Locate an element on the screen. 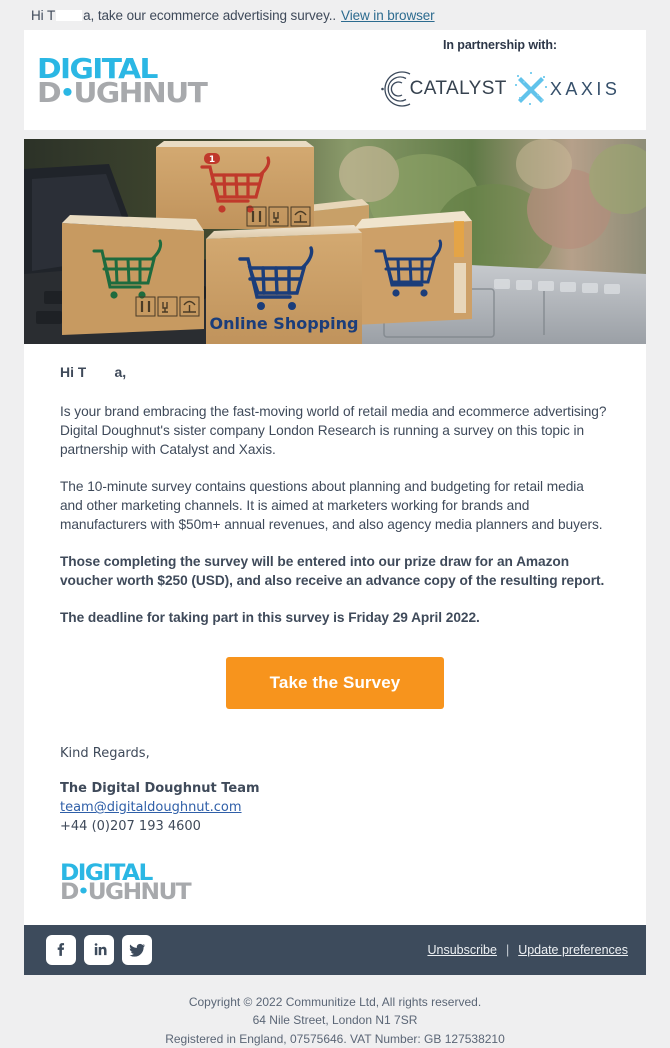  team-phone-text: +44 (0)207 193 4600 is located at coordinates (130, 826).